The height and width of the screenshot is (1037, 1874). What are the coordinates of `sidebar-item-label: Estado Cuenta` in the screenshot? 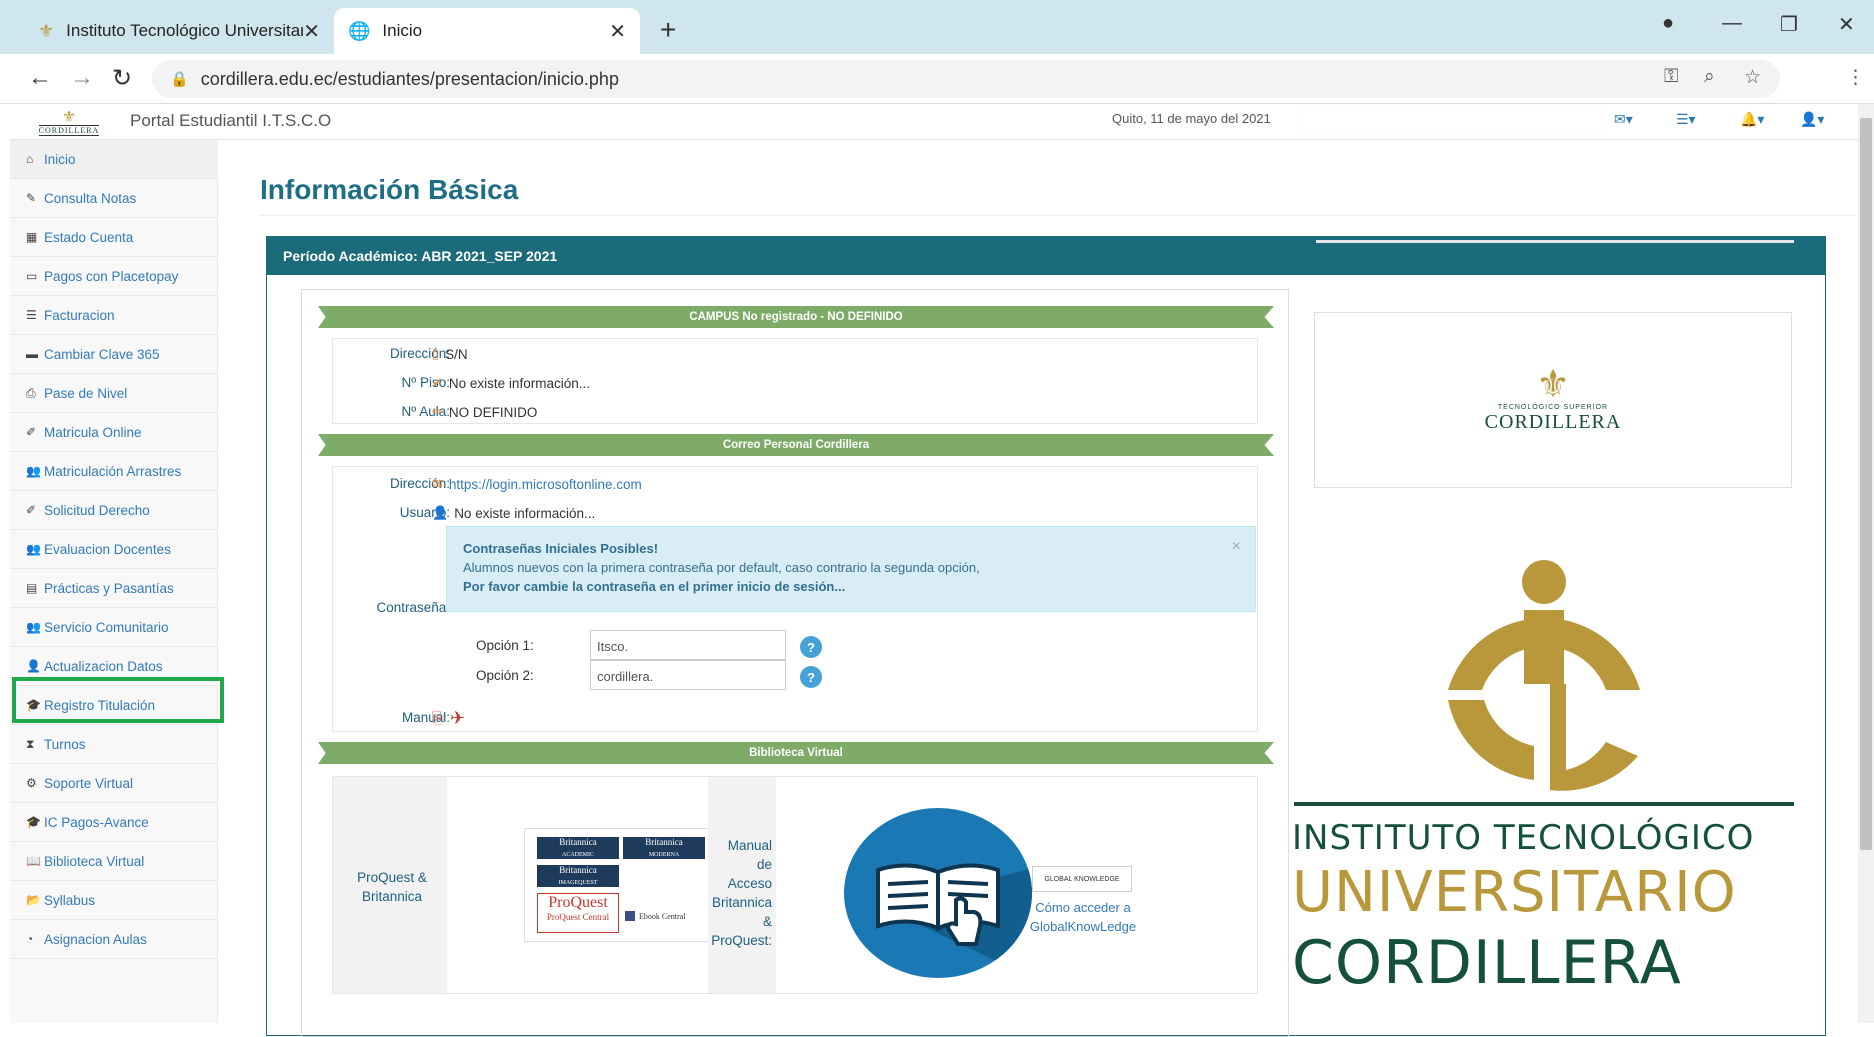 It's located at (89, 237).